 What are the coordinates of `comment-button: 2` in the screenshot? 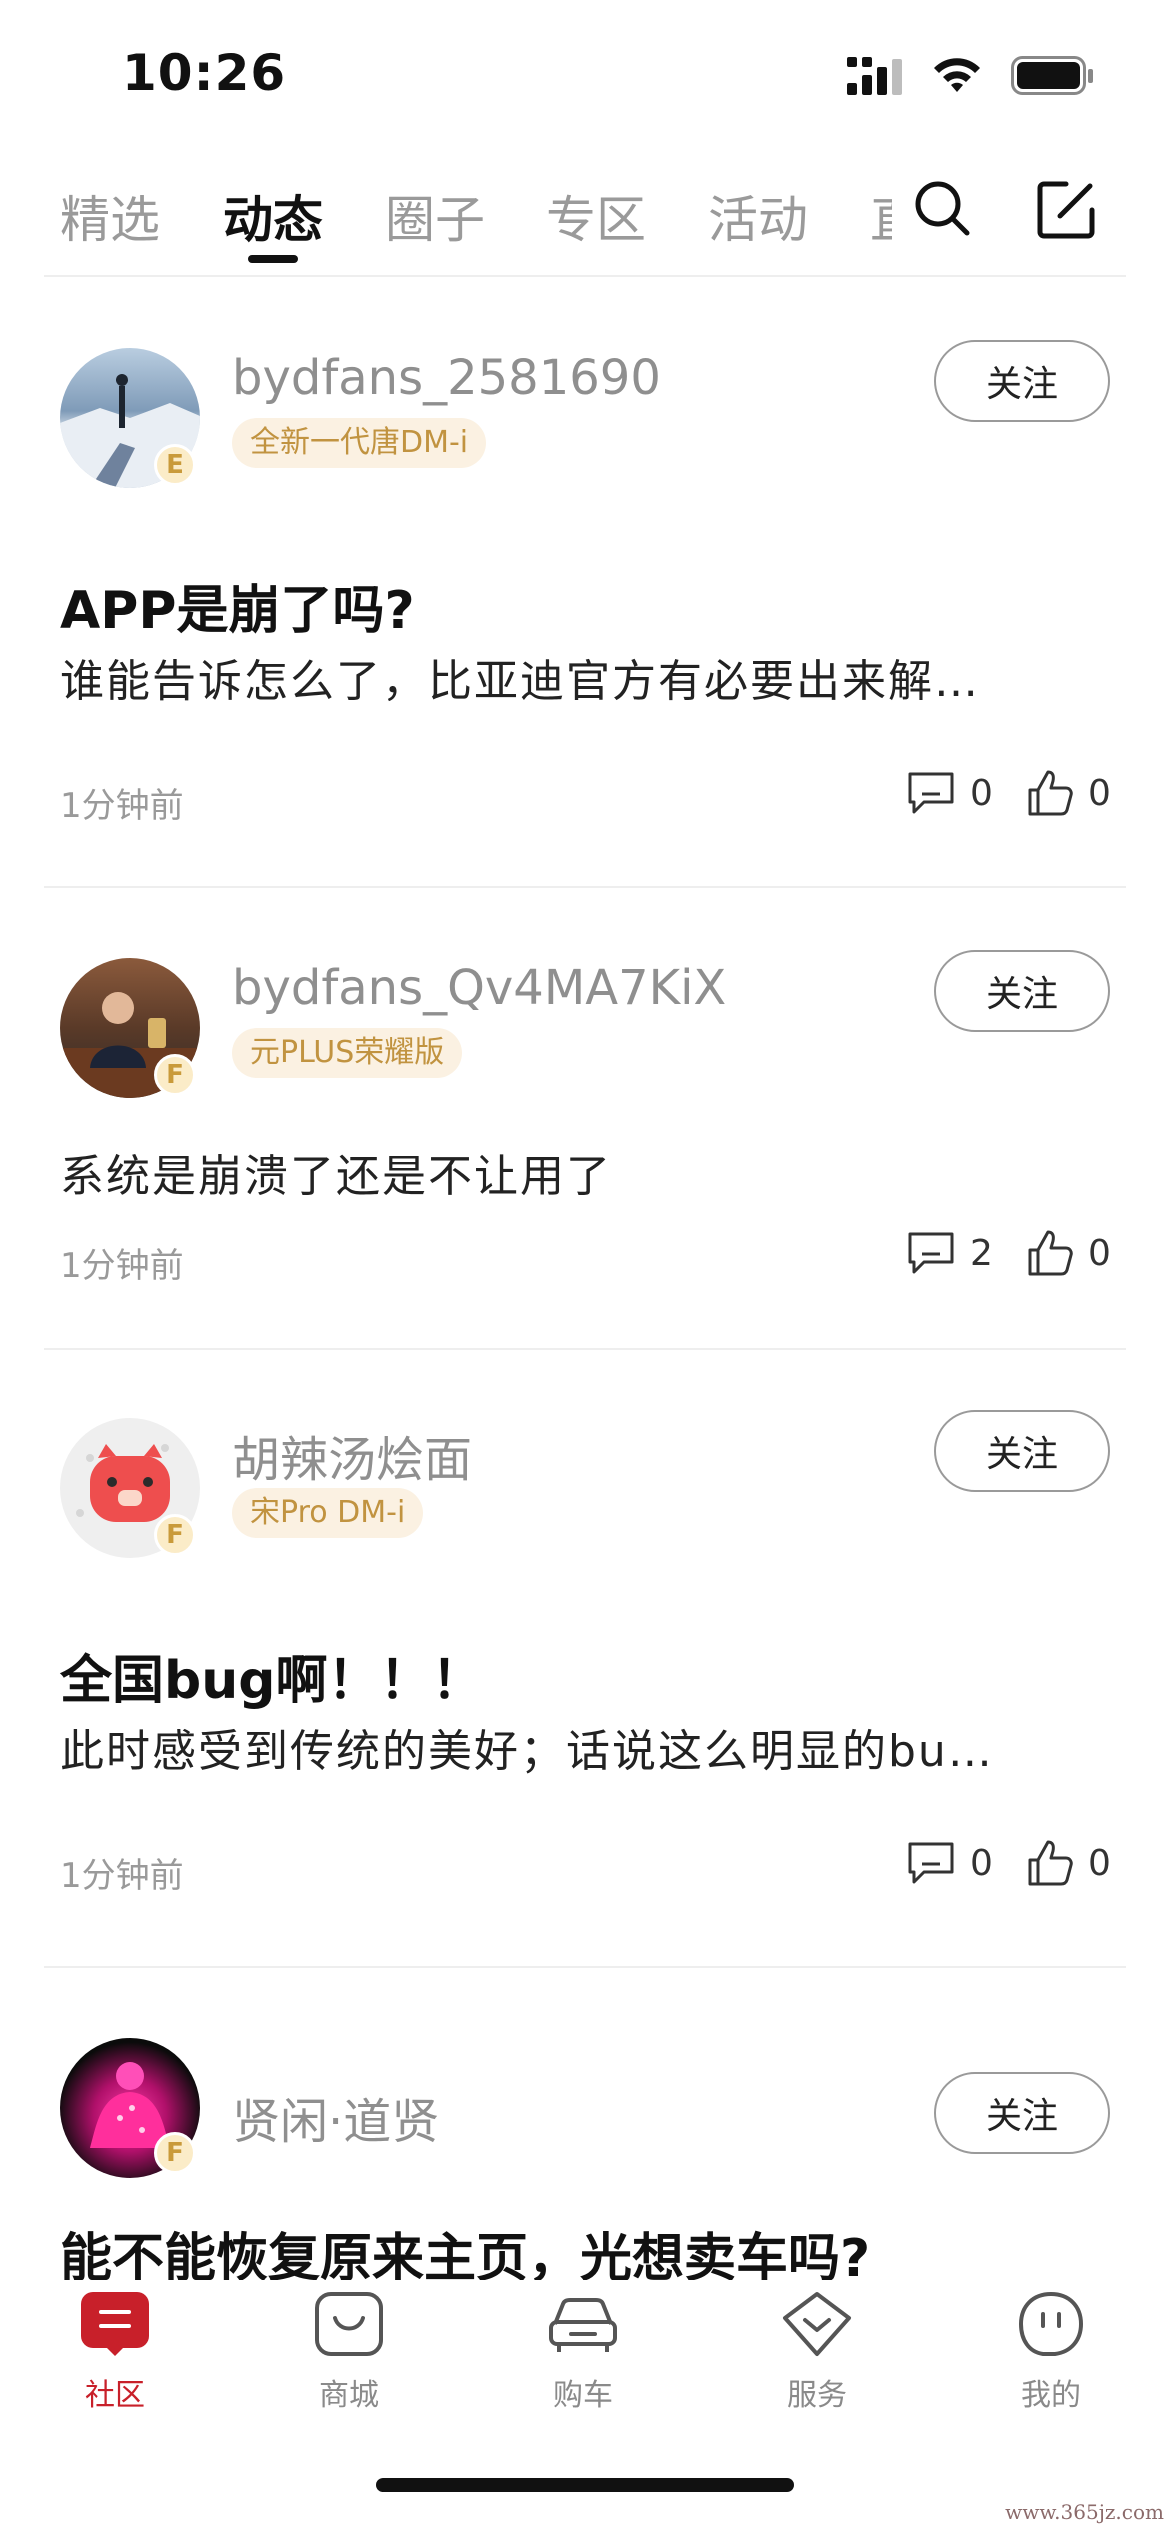 It's located at (949, 1253).